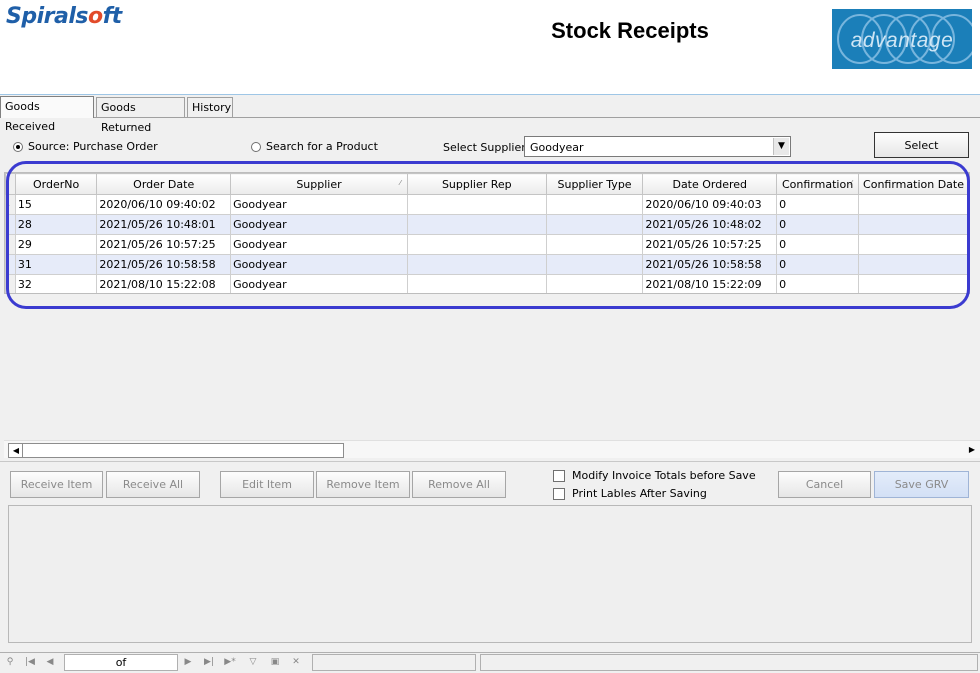 This screenshot has height=673, width=980. I want to click on record-position-field: of, so click(121, 662).